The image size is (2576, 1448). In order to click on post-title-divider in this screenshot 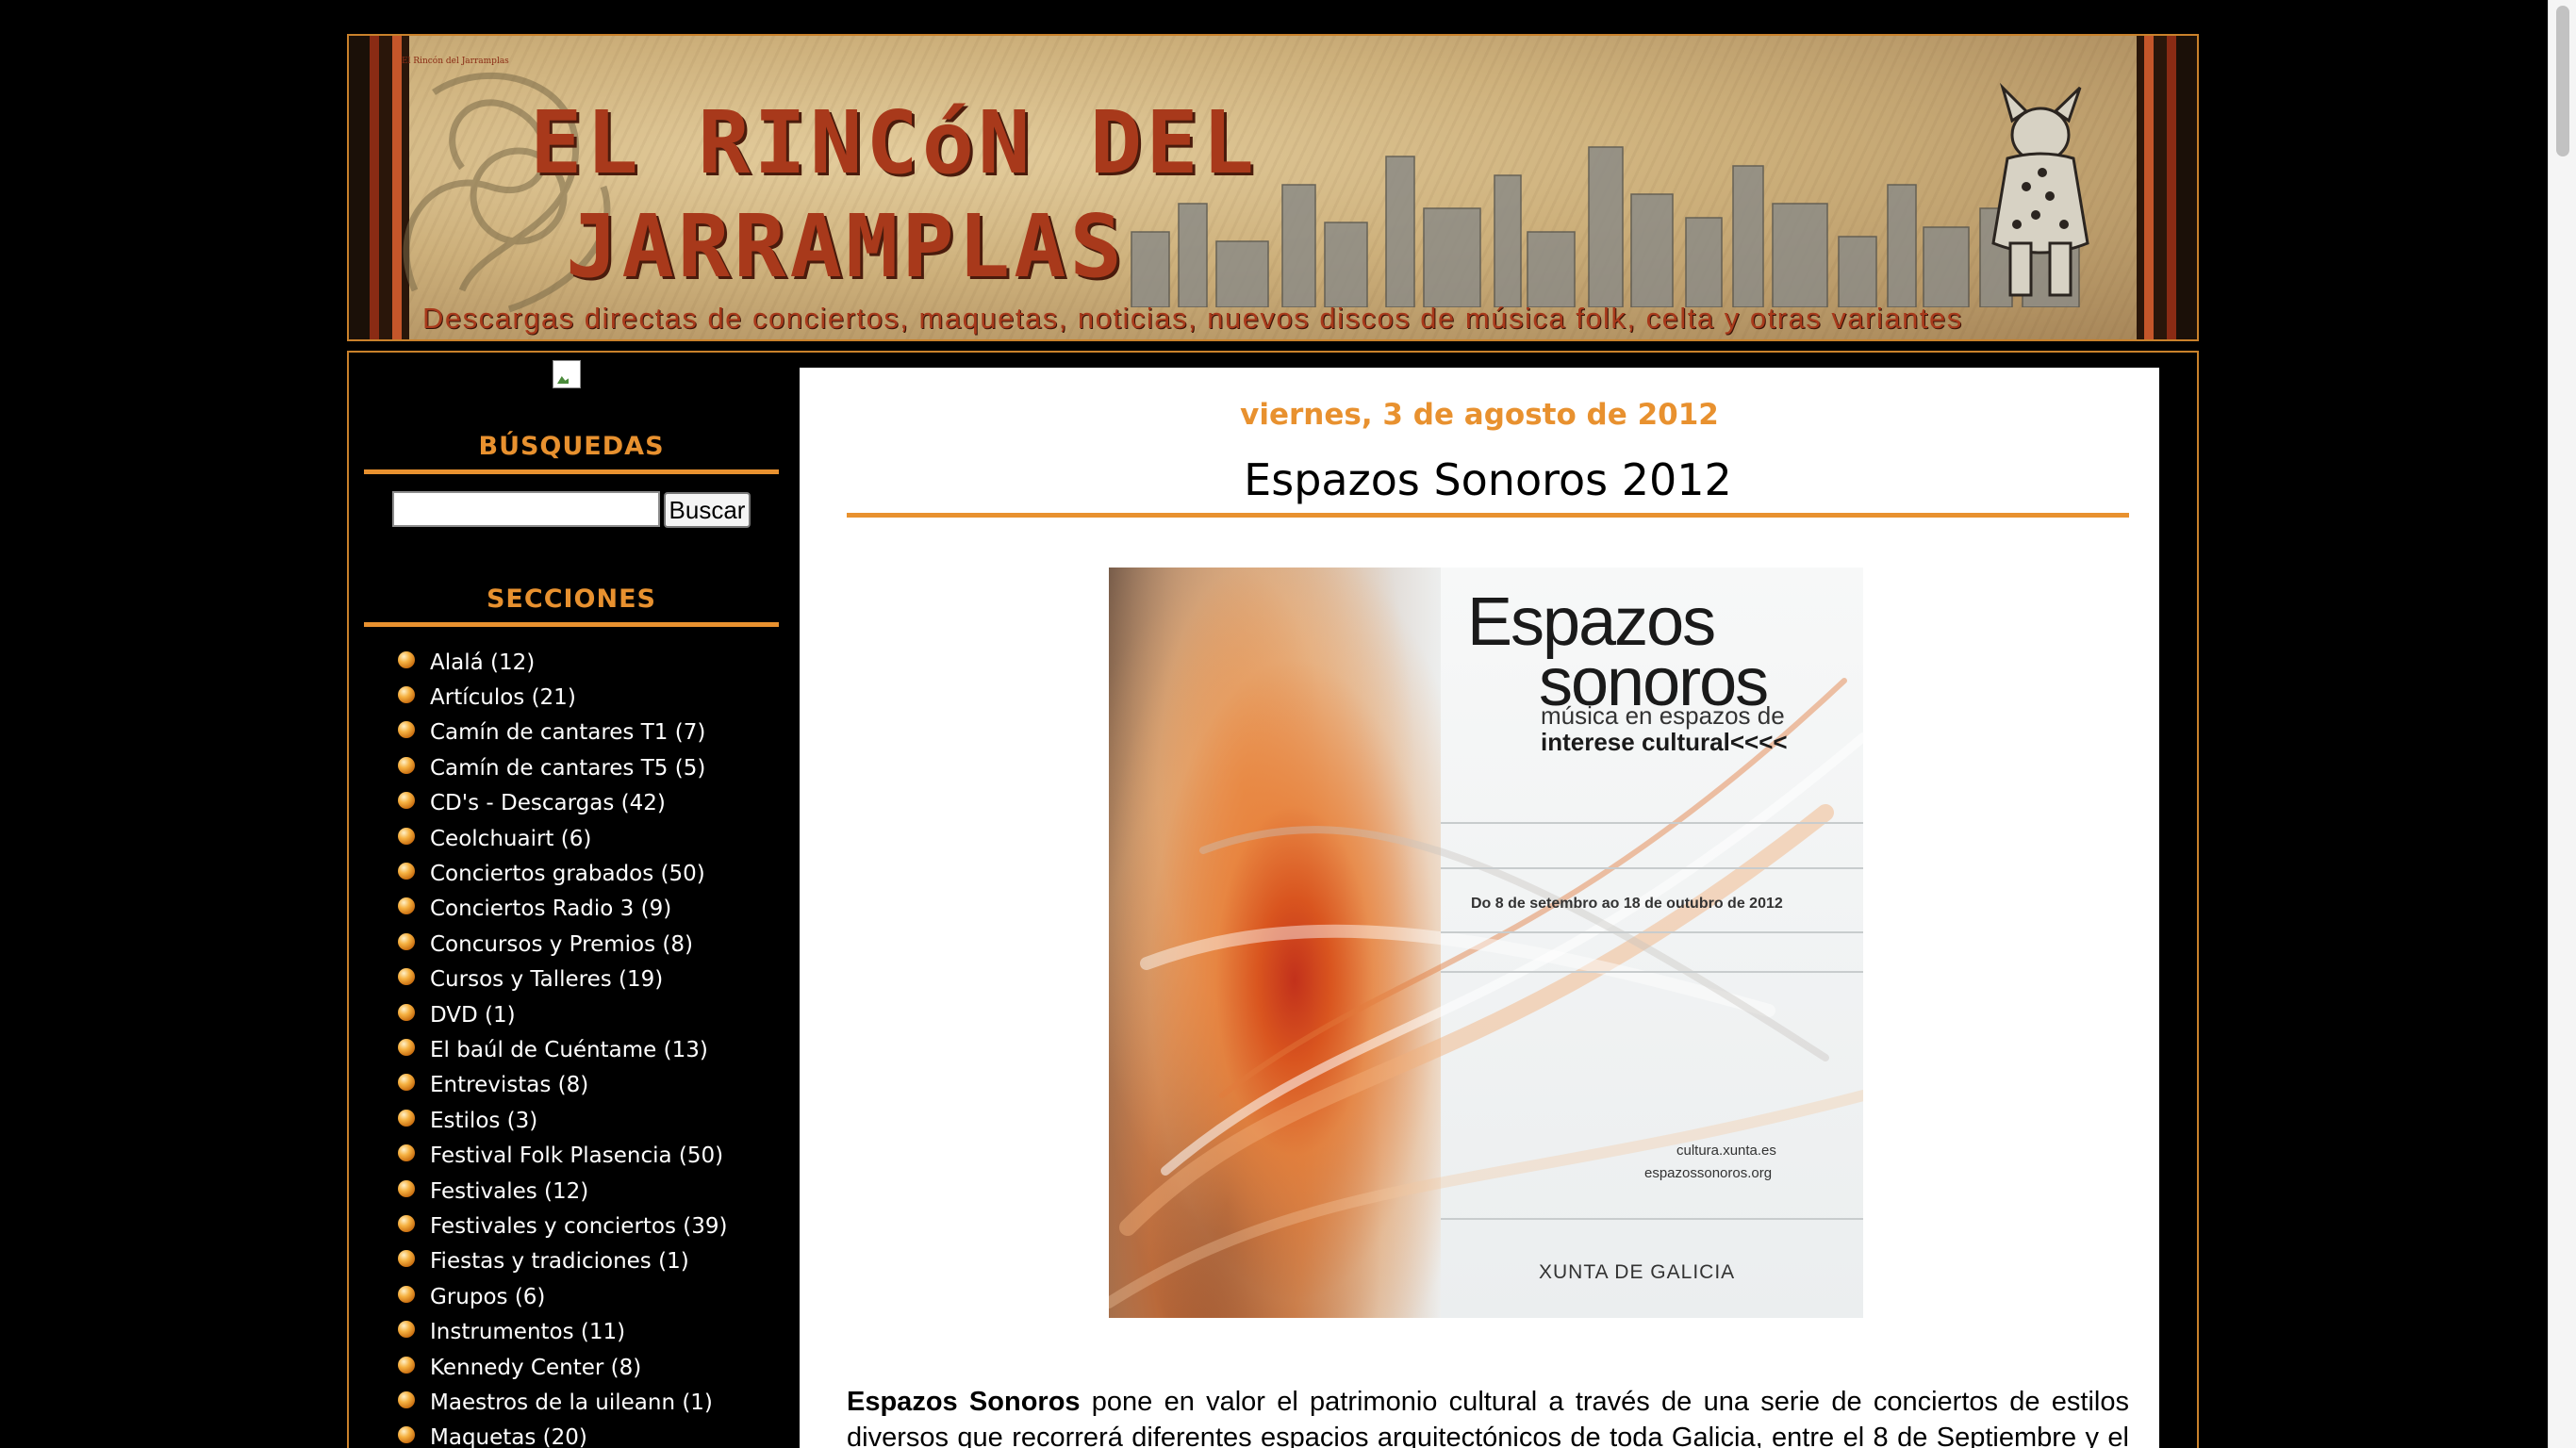, I will do `click(1488, 515)`.